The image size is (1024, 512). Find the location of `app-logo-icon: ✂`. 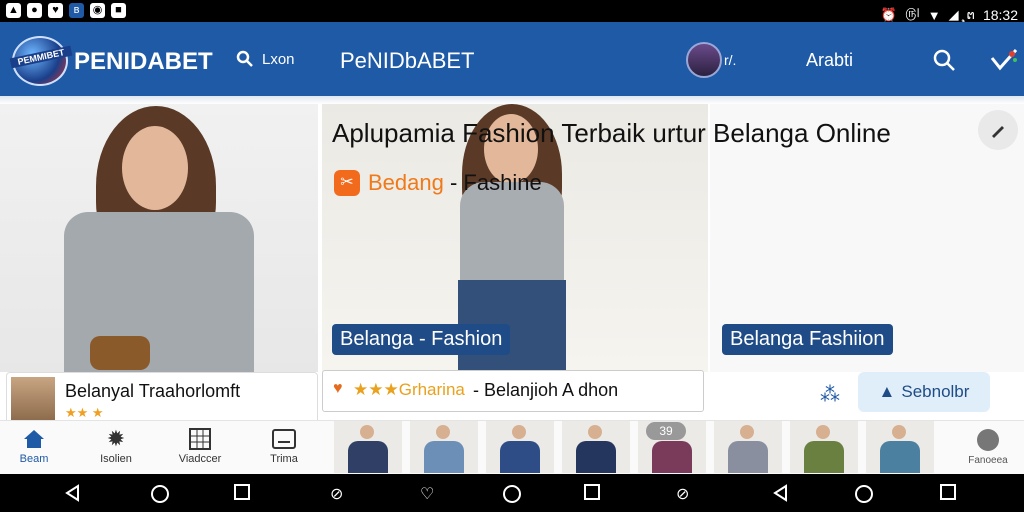

app-logo-icon: ✂ is located at coordinates (347, 183).